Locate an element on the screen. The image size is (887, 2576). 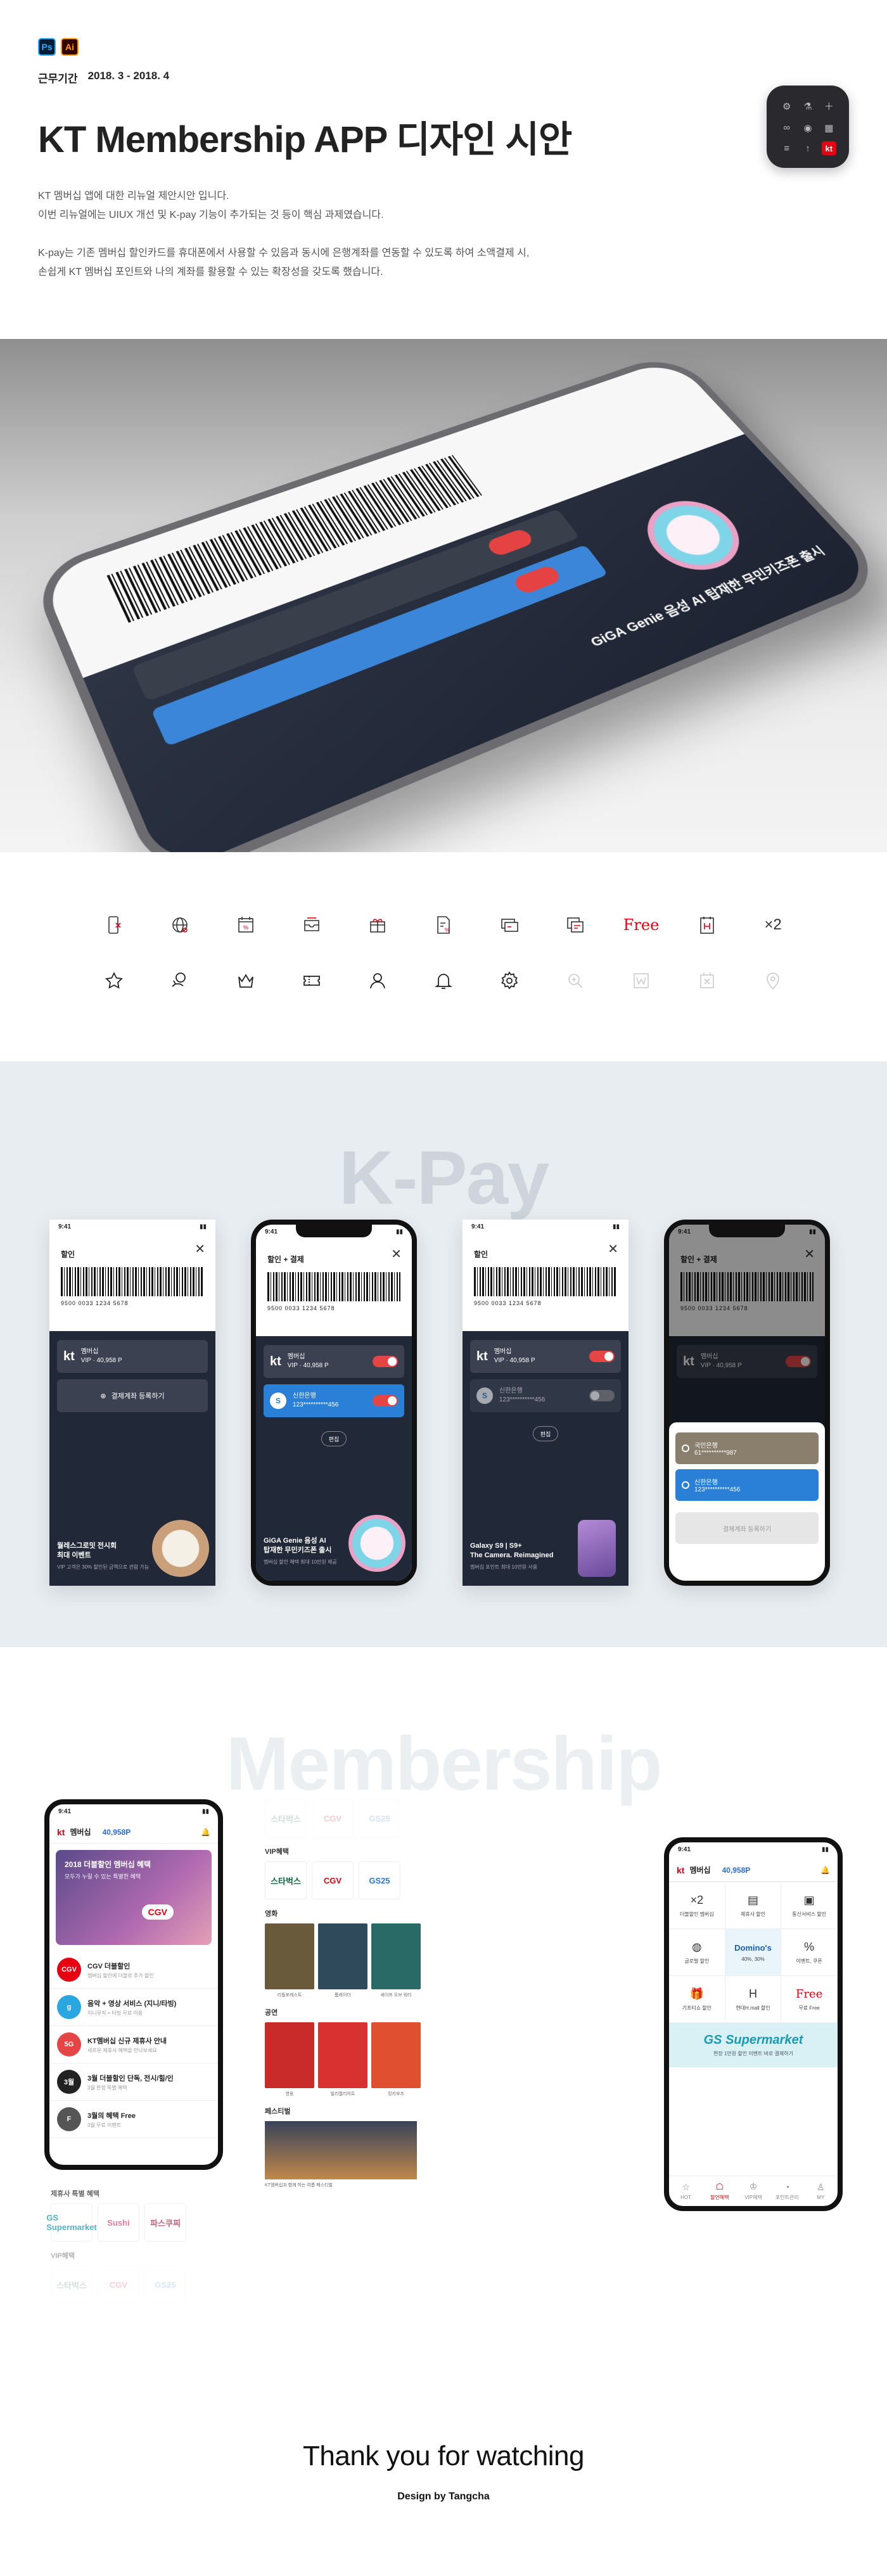
add-bank-button: 결제계좌 등록하기 is located at coordinates (747, 1528).